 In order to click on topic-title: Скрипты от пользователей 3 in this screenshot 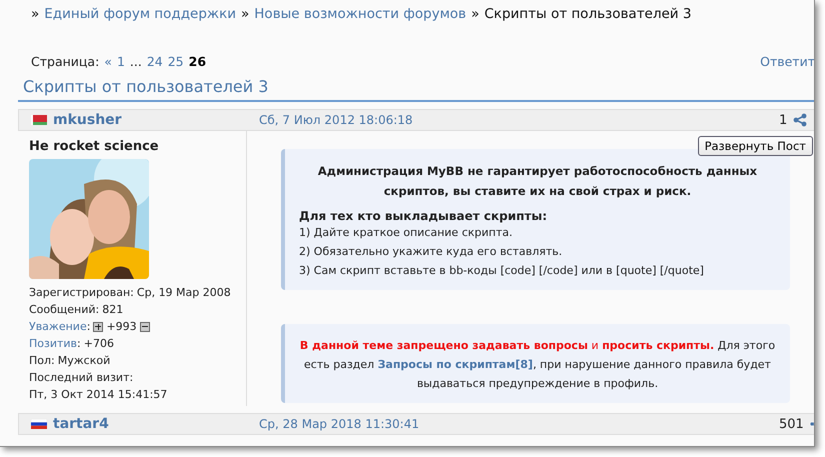, I will do `click(146, 87)`.